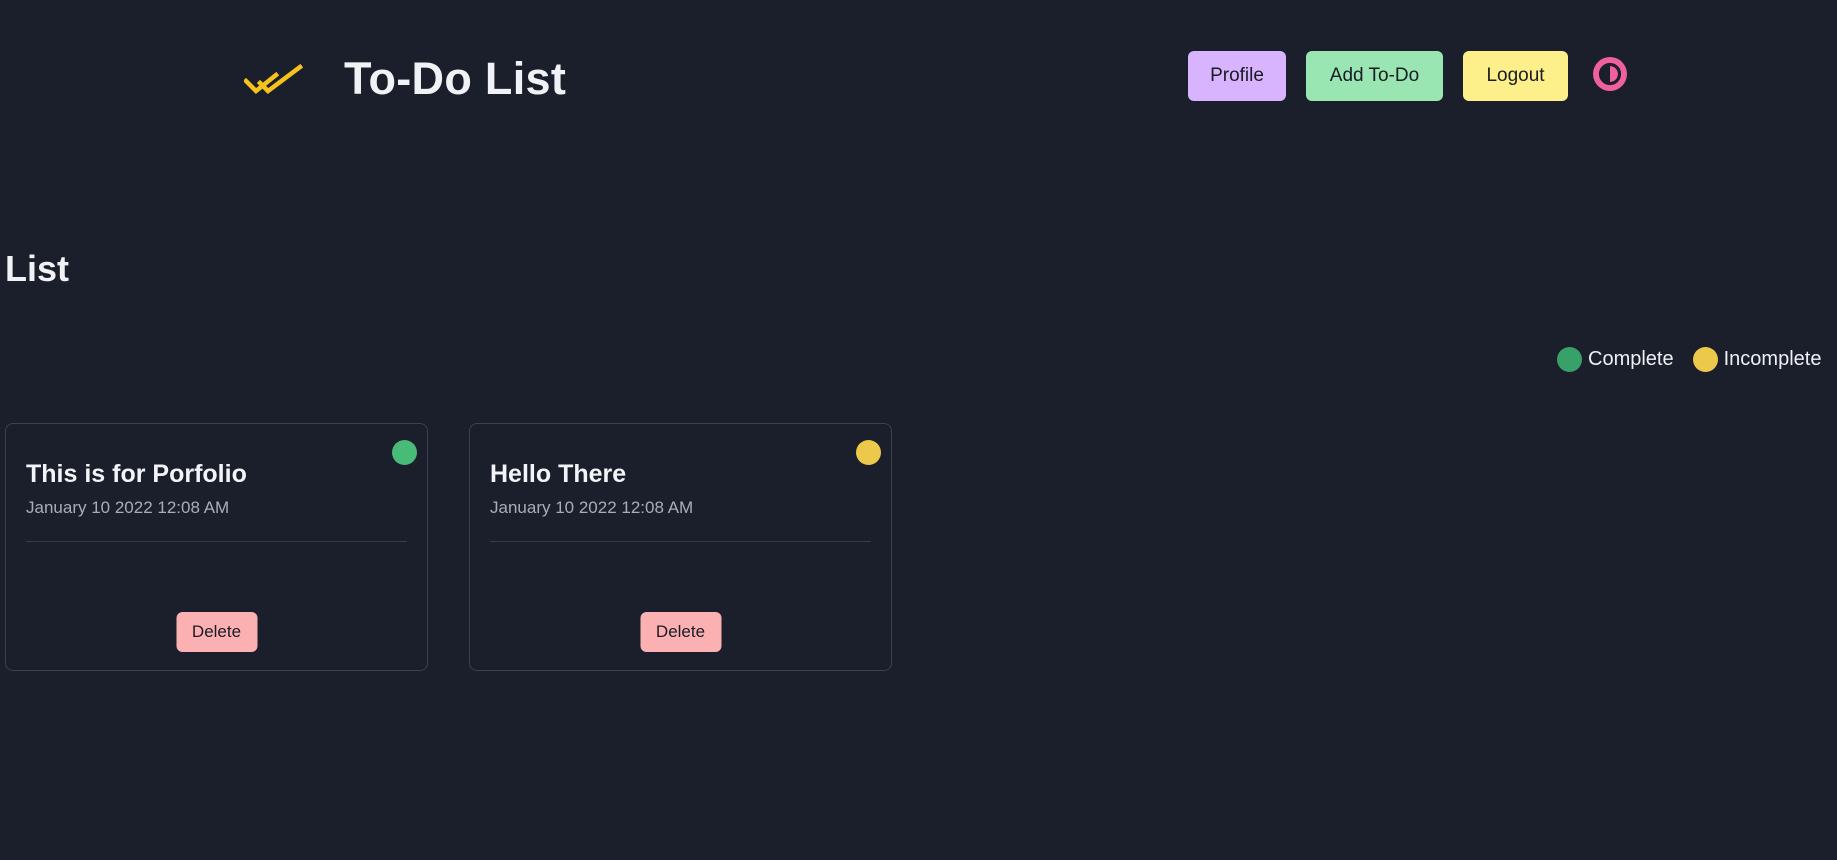 This screenshot has width=1837, height=860. What do you see at coordinates (1515, 76) in the screenshot?
I see `logout-button: Logout` at bounding box center [1515, 76].